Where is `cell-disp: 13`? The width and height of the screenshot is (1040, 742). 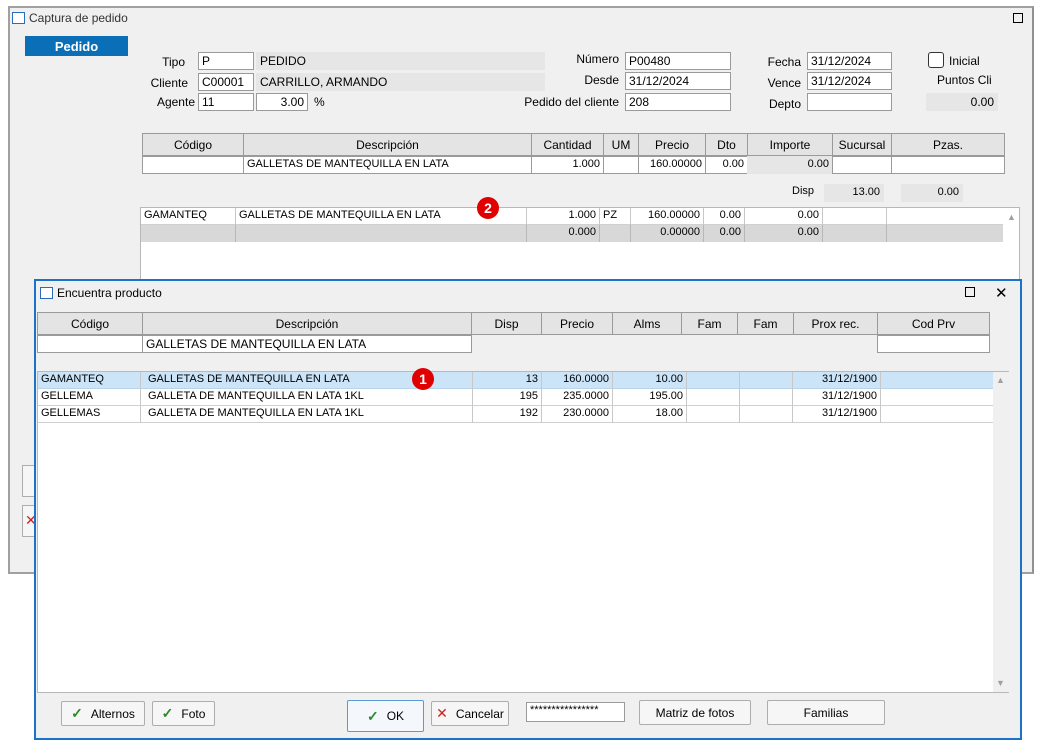
cell-disp: 13 is located at coordinates (507, 380).